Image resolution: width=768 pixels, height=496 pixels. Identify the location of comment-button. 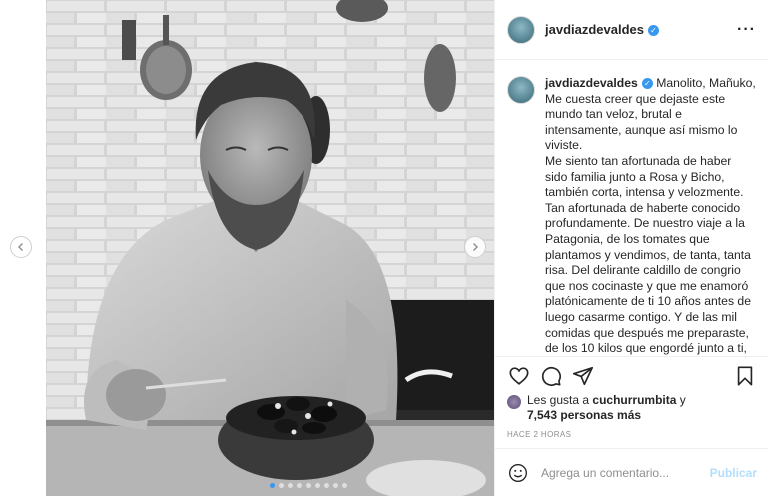
(551, 376).